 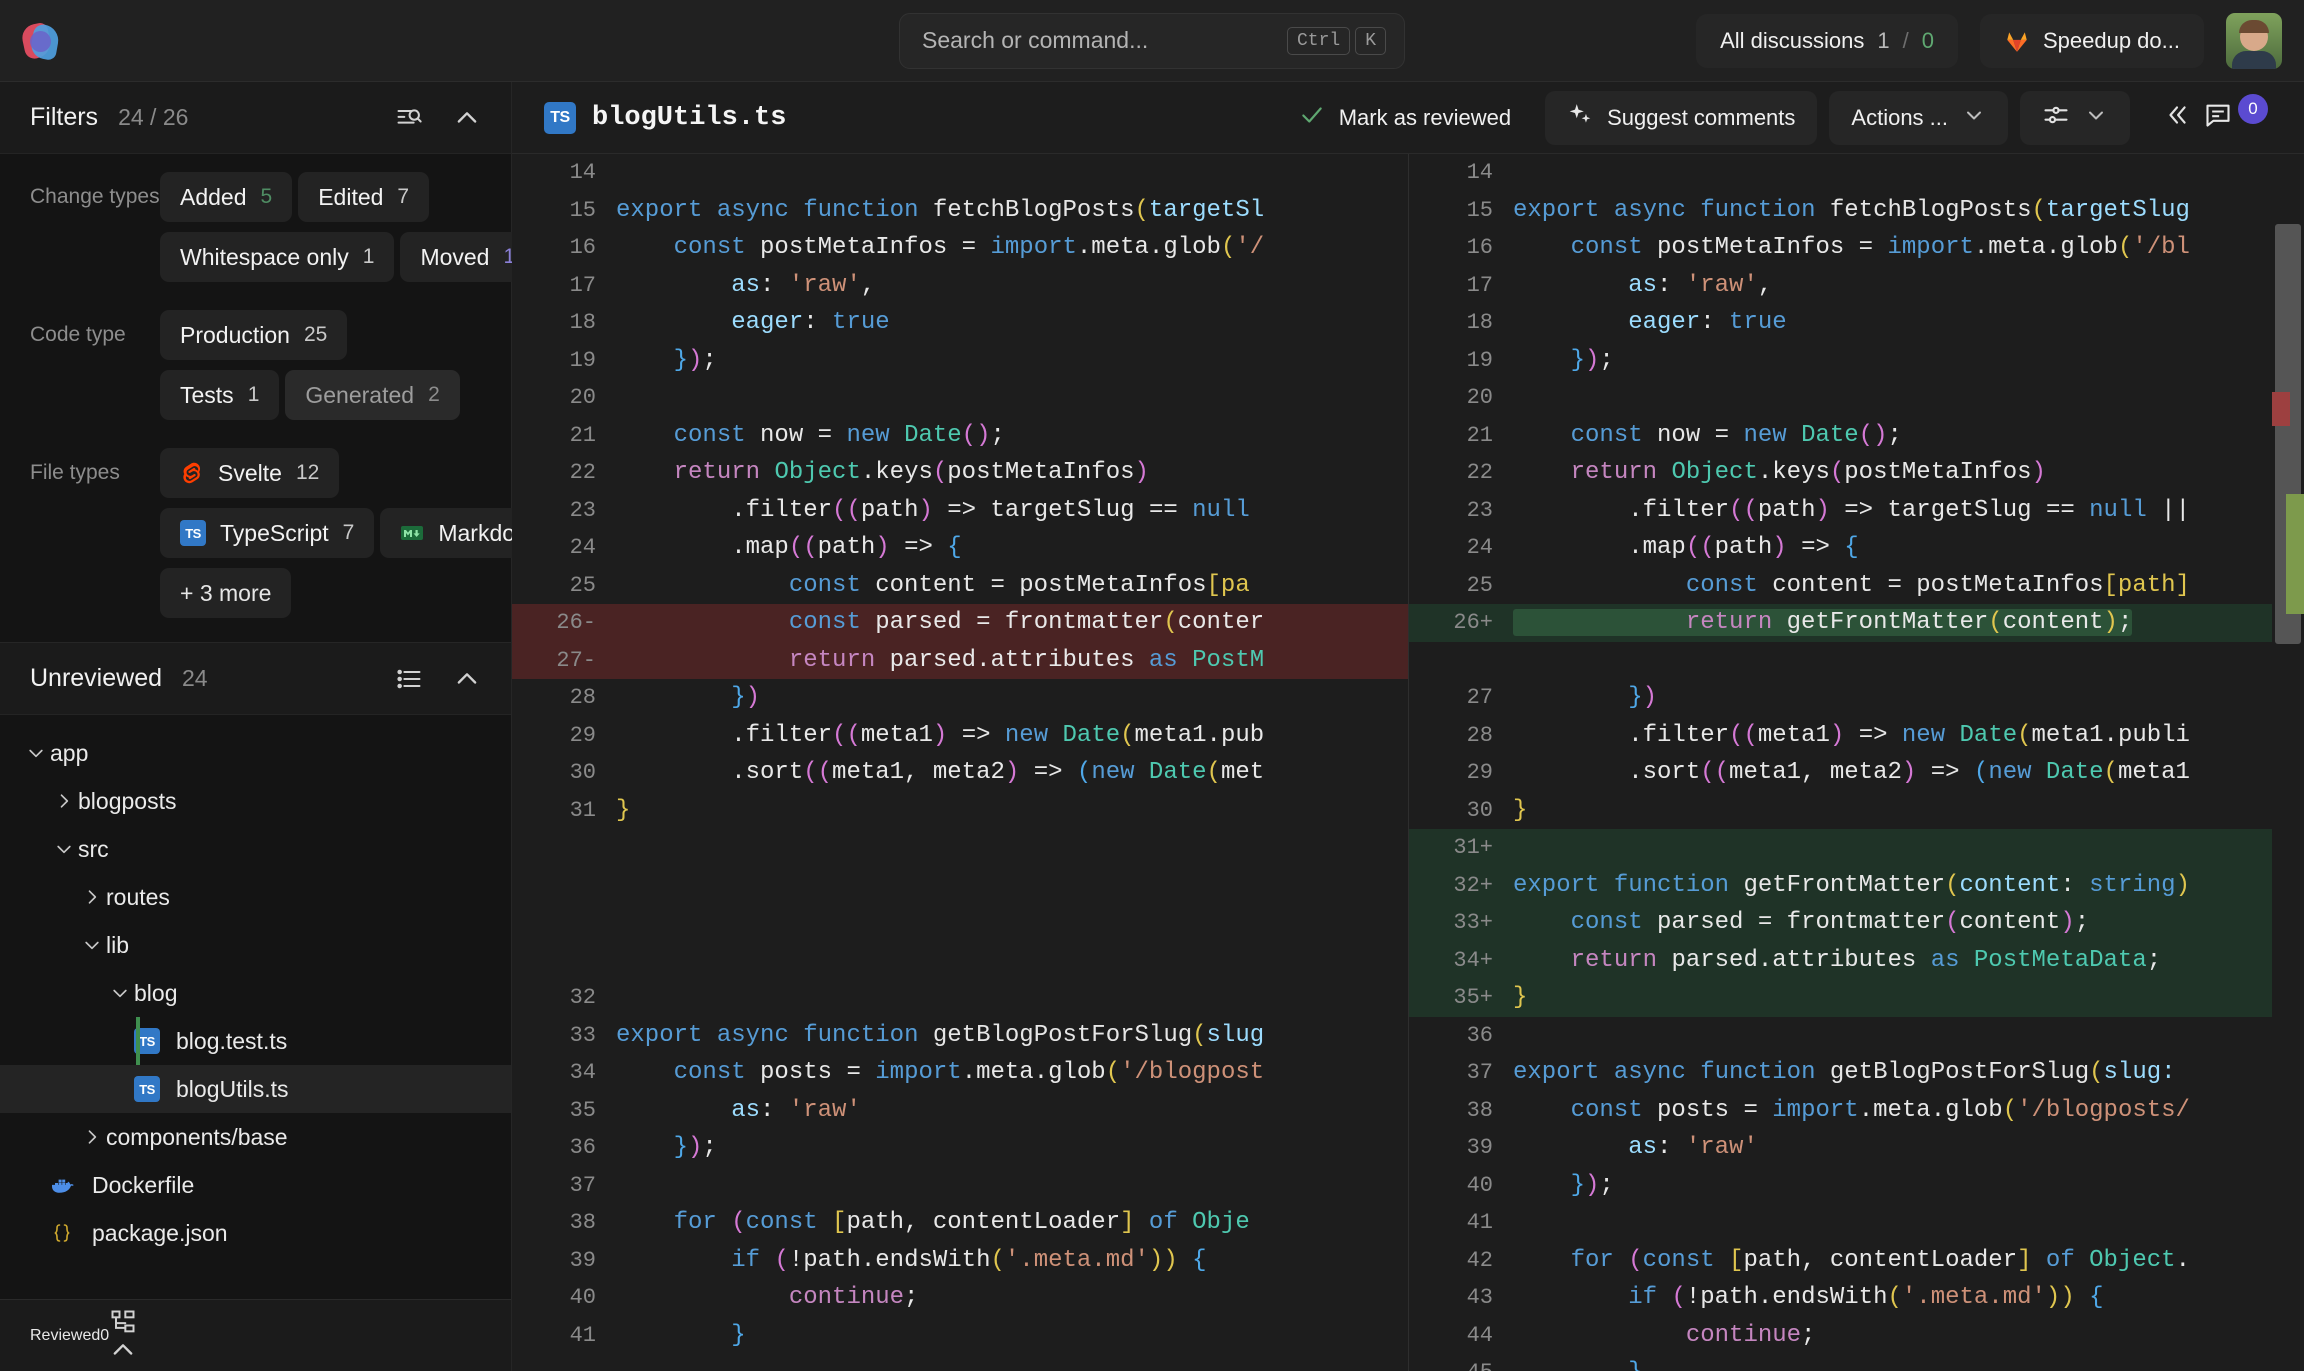 I want to click on filter-chip-tests: Tests 1, so click(x=220, y=395).